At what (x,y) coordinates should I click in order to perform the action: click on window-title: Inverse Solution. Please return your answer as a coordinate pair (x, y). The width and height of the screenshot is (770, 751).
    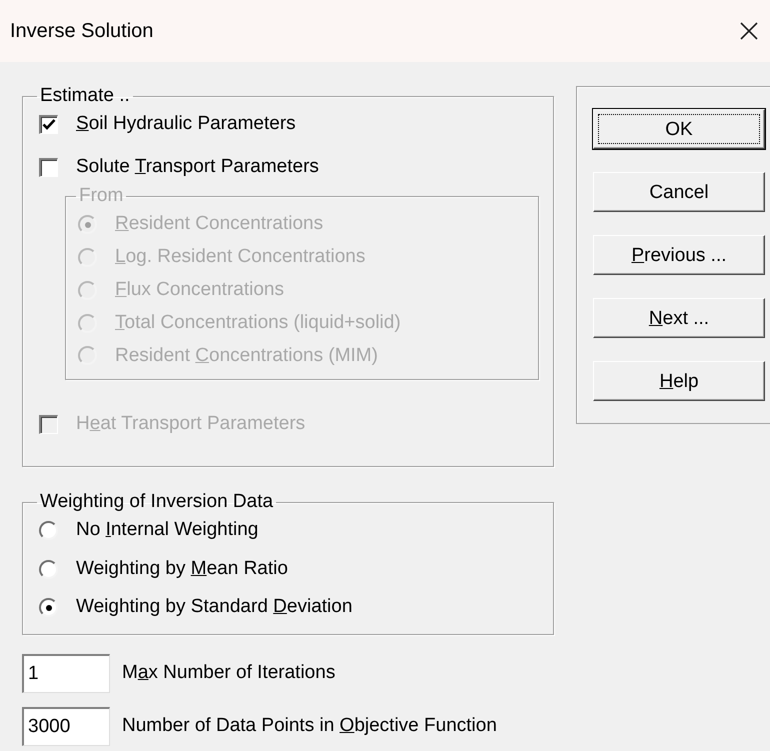
    Looking at the image, I should click on (82, 31).